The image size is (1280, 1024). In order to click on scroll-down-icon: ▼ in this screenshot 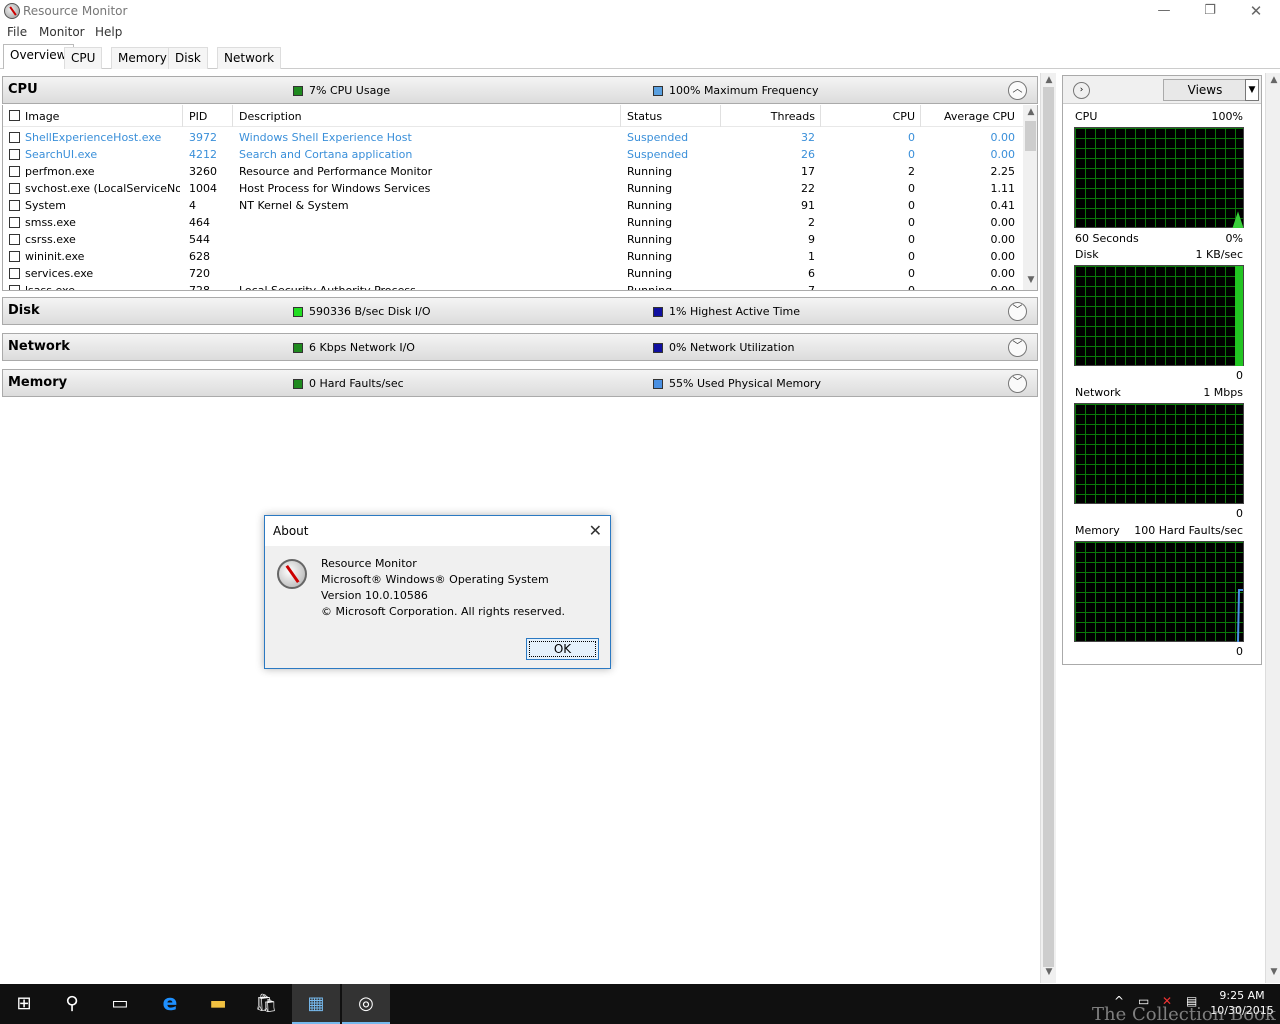, I will do `click(1030, 282)`.